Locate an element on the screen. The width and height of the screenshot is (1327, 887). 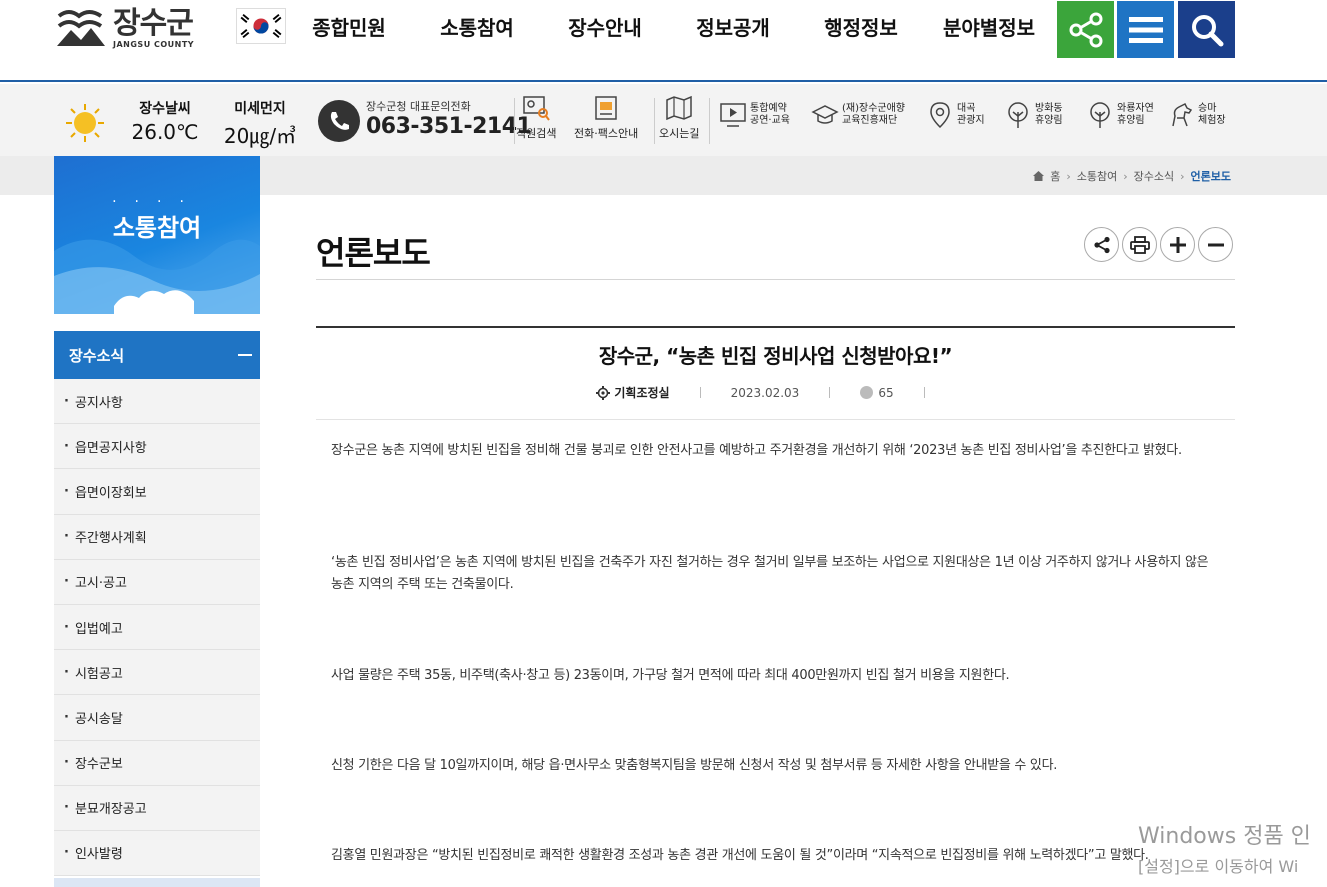
nav-communication: 소통참여 is located at coordinates (477, 28).